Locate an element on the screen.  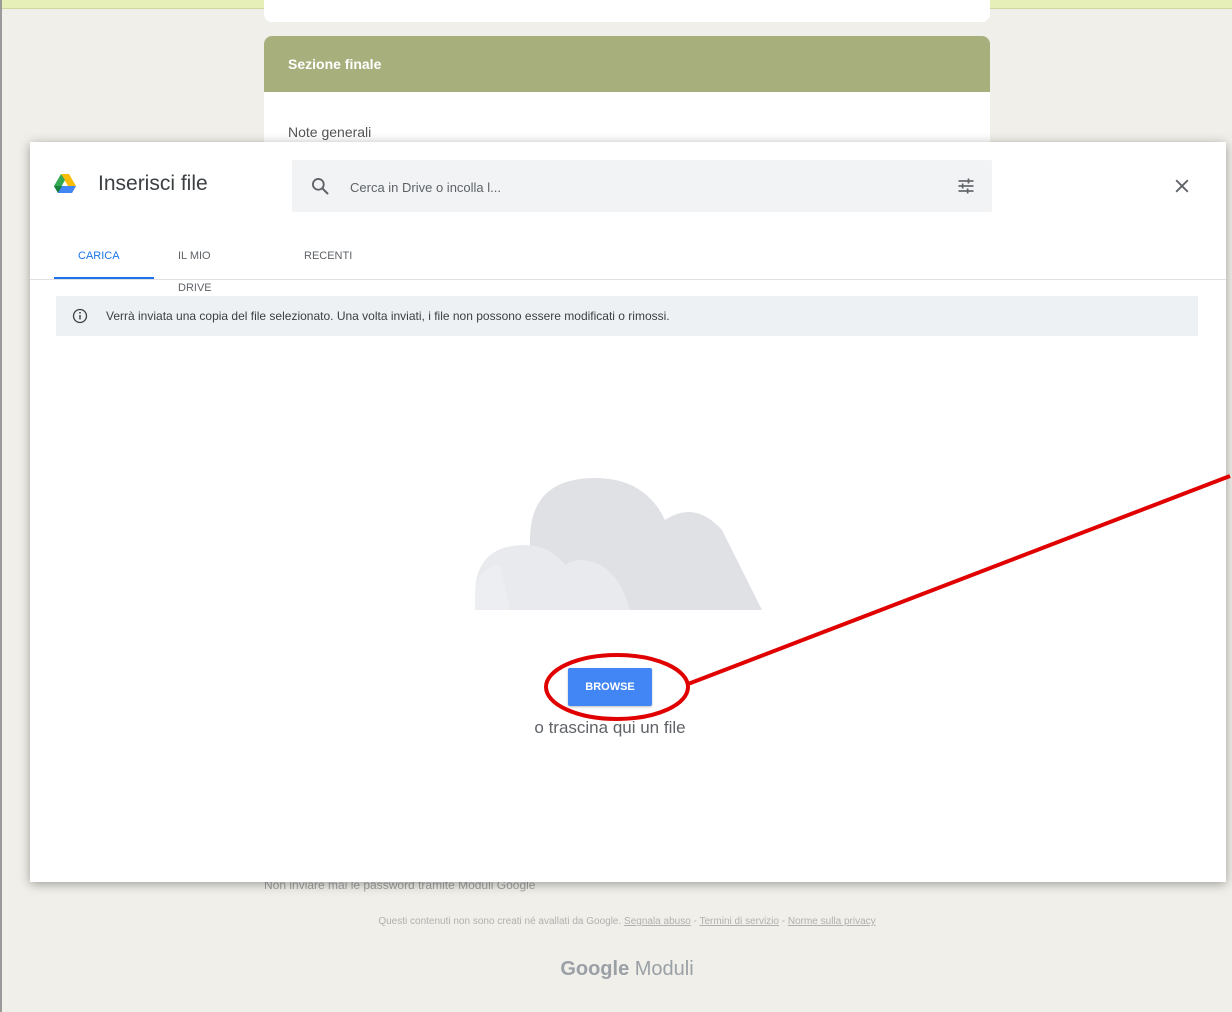
dialog-title: Inserisci file is located at coordinates (153, 183).